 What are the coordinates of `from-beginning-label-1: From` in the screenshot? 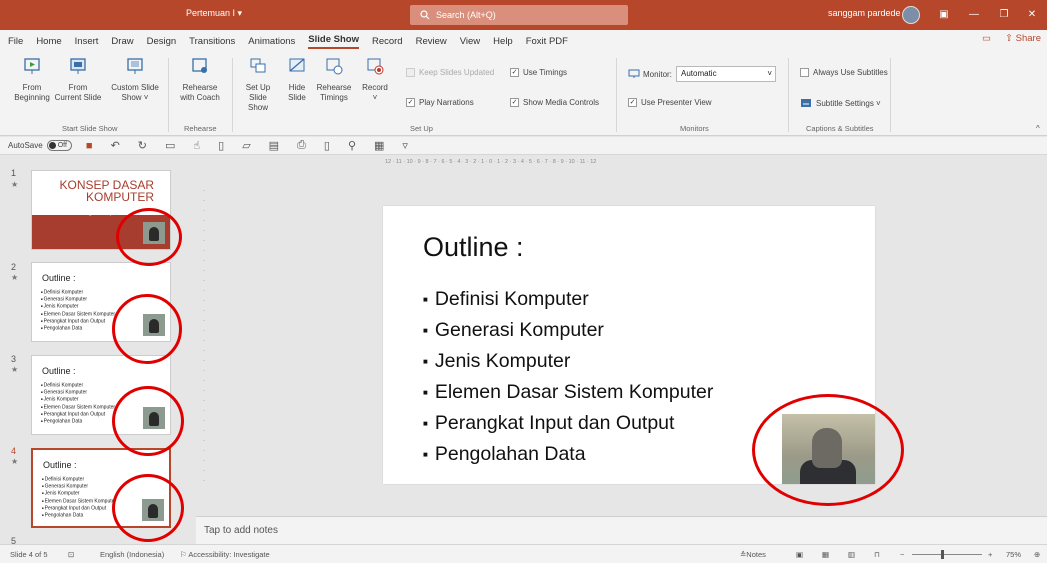 It's located at (32, 87).